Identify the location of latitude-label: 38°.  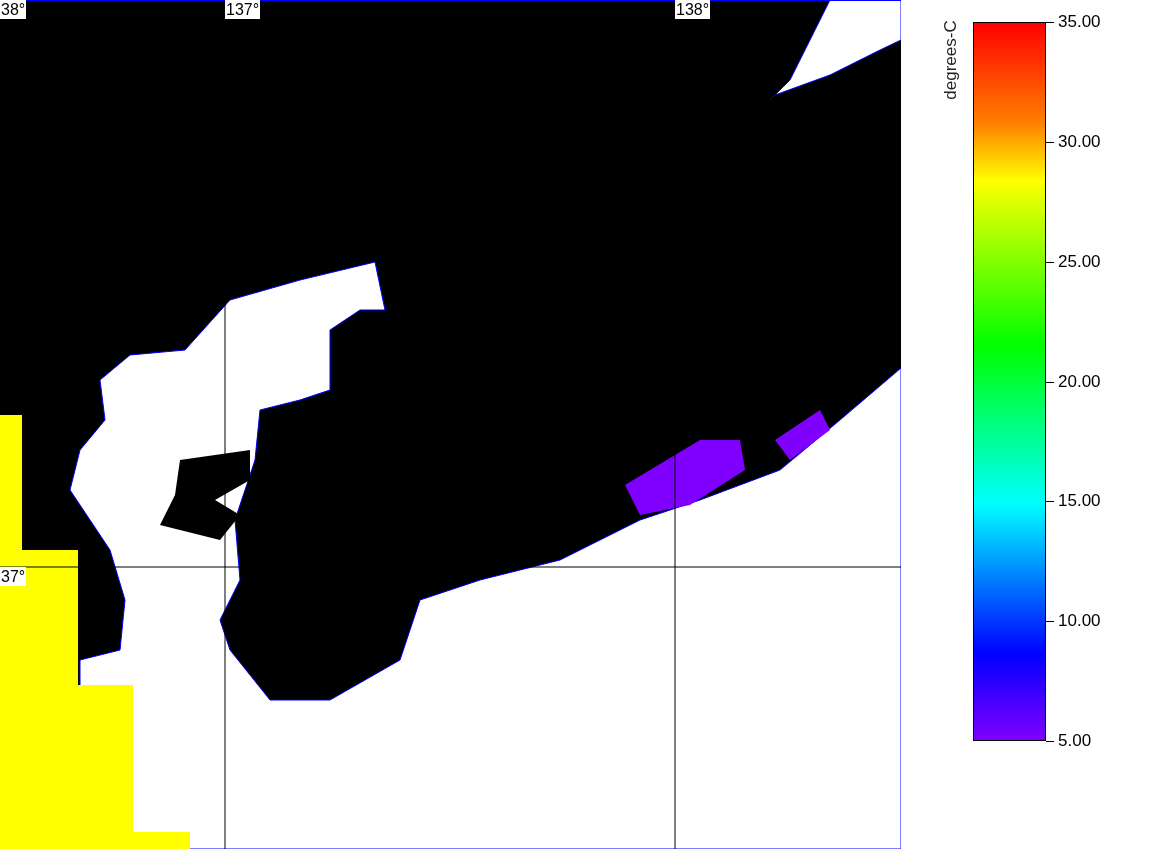
(13, 9).